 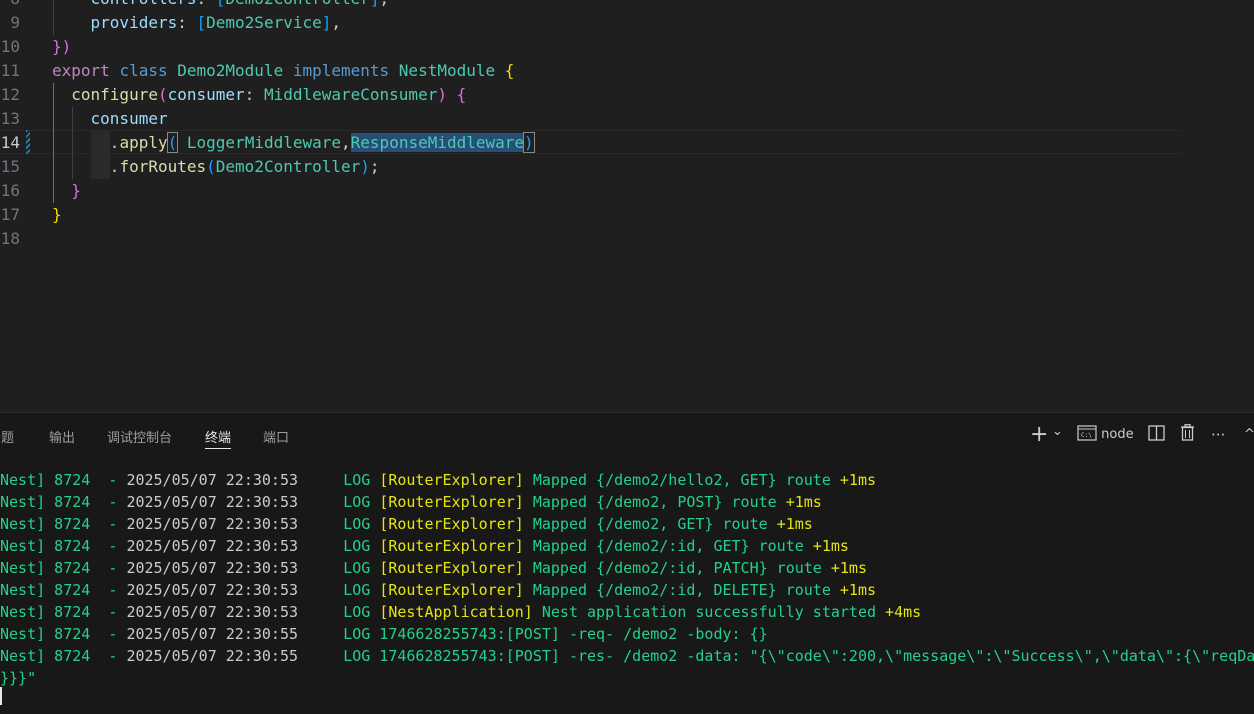 I want to click on terminal-icon: C:\, so click(x=1087, y=433).